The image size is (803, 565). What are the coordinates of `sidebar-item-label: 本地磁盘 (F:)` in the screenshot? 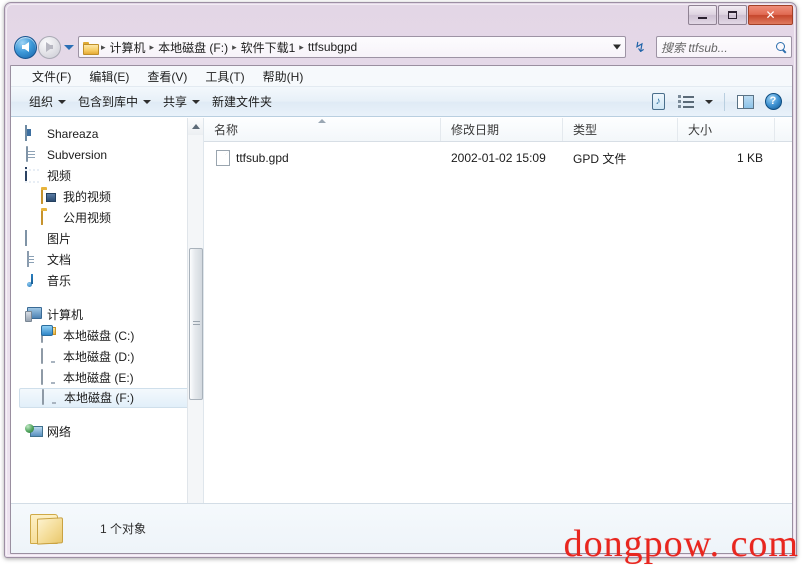 It's located at (99, 398).